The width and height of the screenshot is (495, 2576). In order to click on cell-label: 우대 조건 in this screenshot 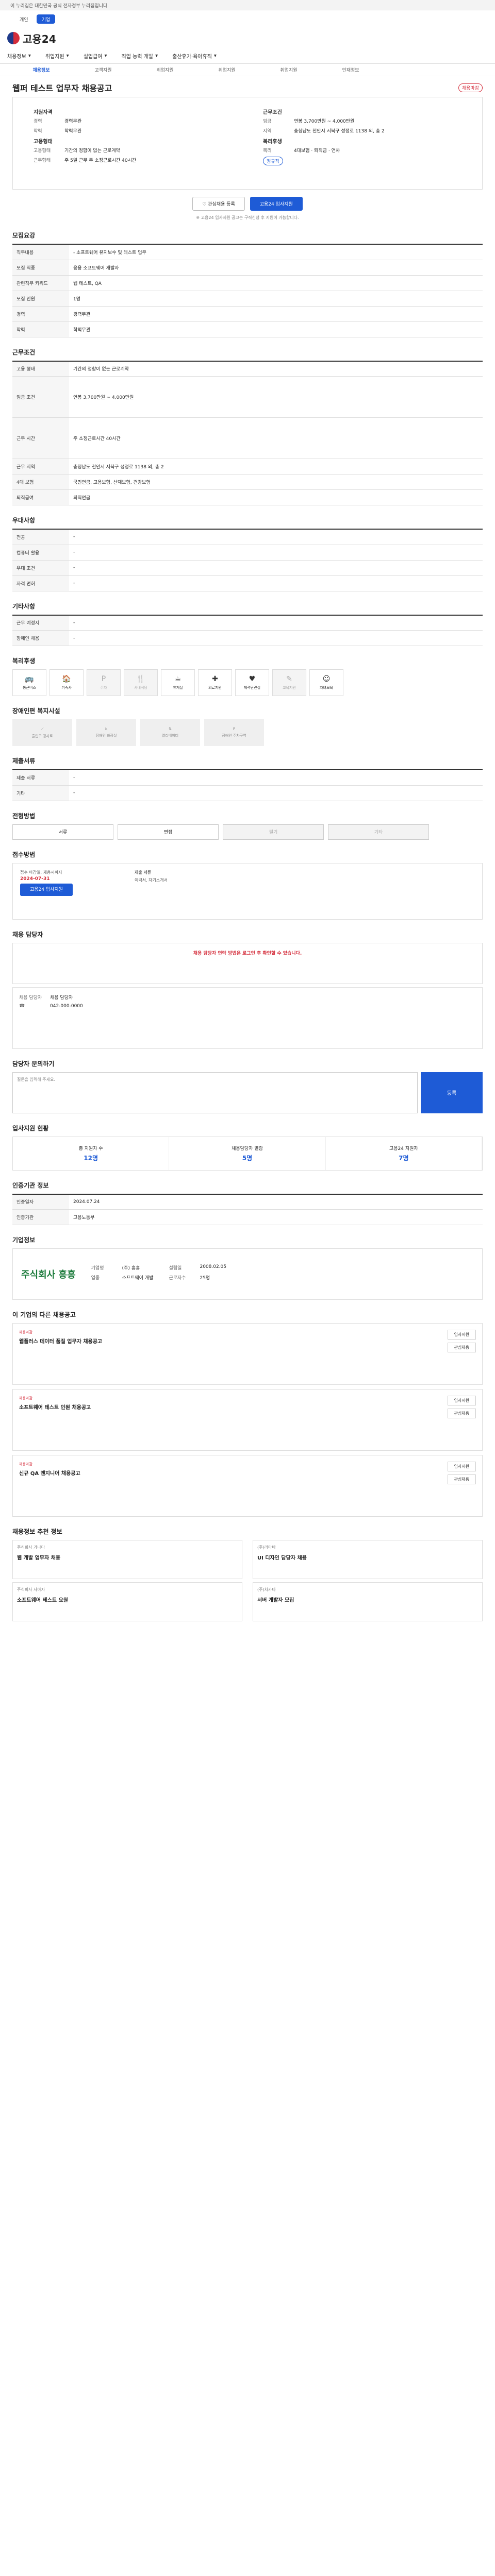, I will do `click(40, 568)`.